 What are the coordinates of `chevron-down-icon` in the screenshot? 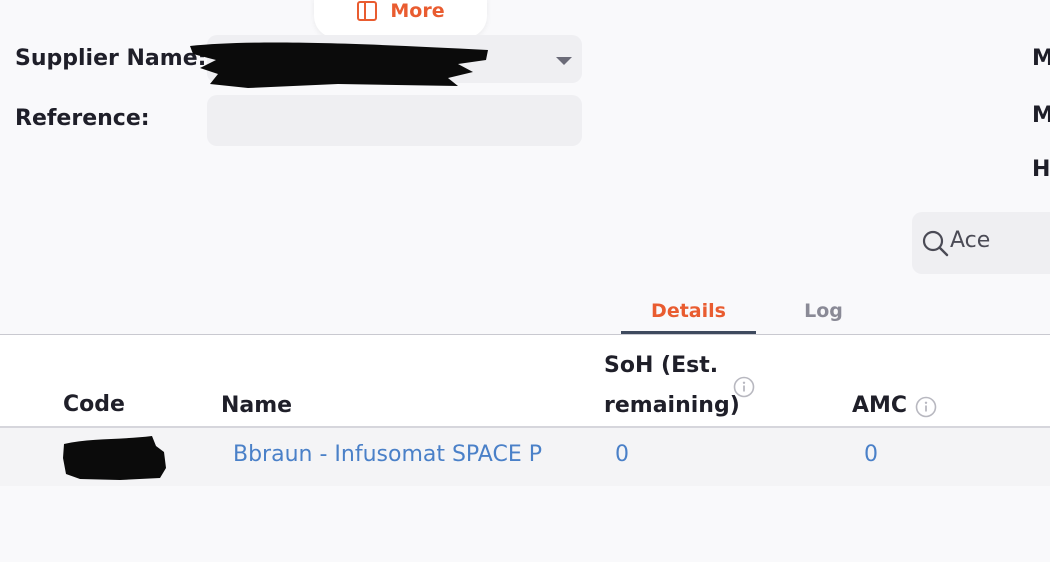 It's located at (564, 61).